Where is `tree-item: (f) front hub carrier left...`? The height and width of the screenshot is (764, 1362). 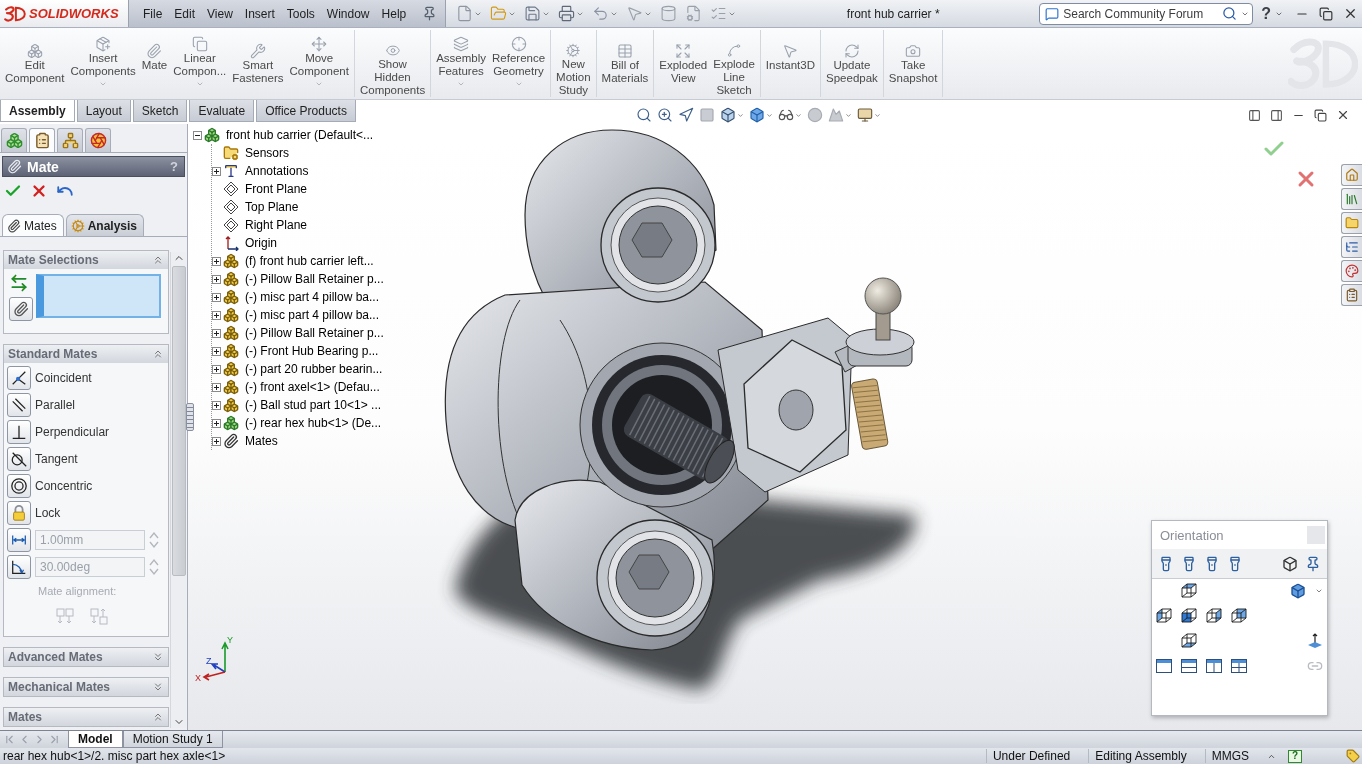
tree-item: (f) front hub carrier left... is located at coordinates (309, 261).